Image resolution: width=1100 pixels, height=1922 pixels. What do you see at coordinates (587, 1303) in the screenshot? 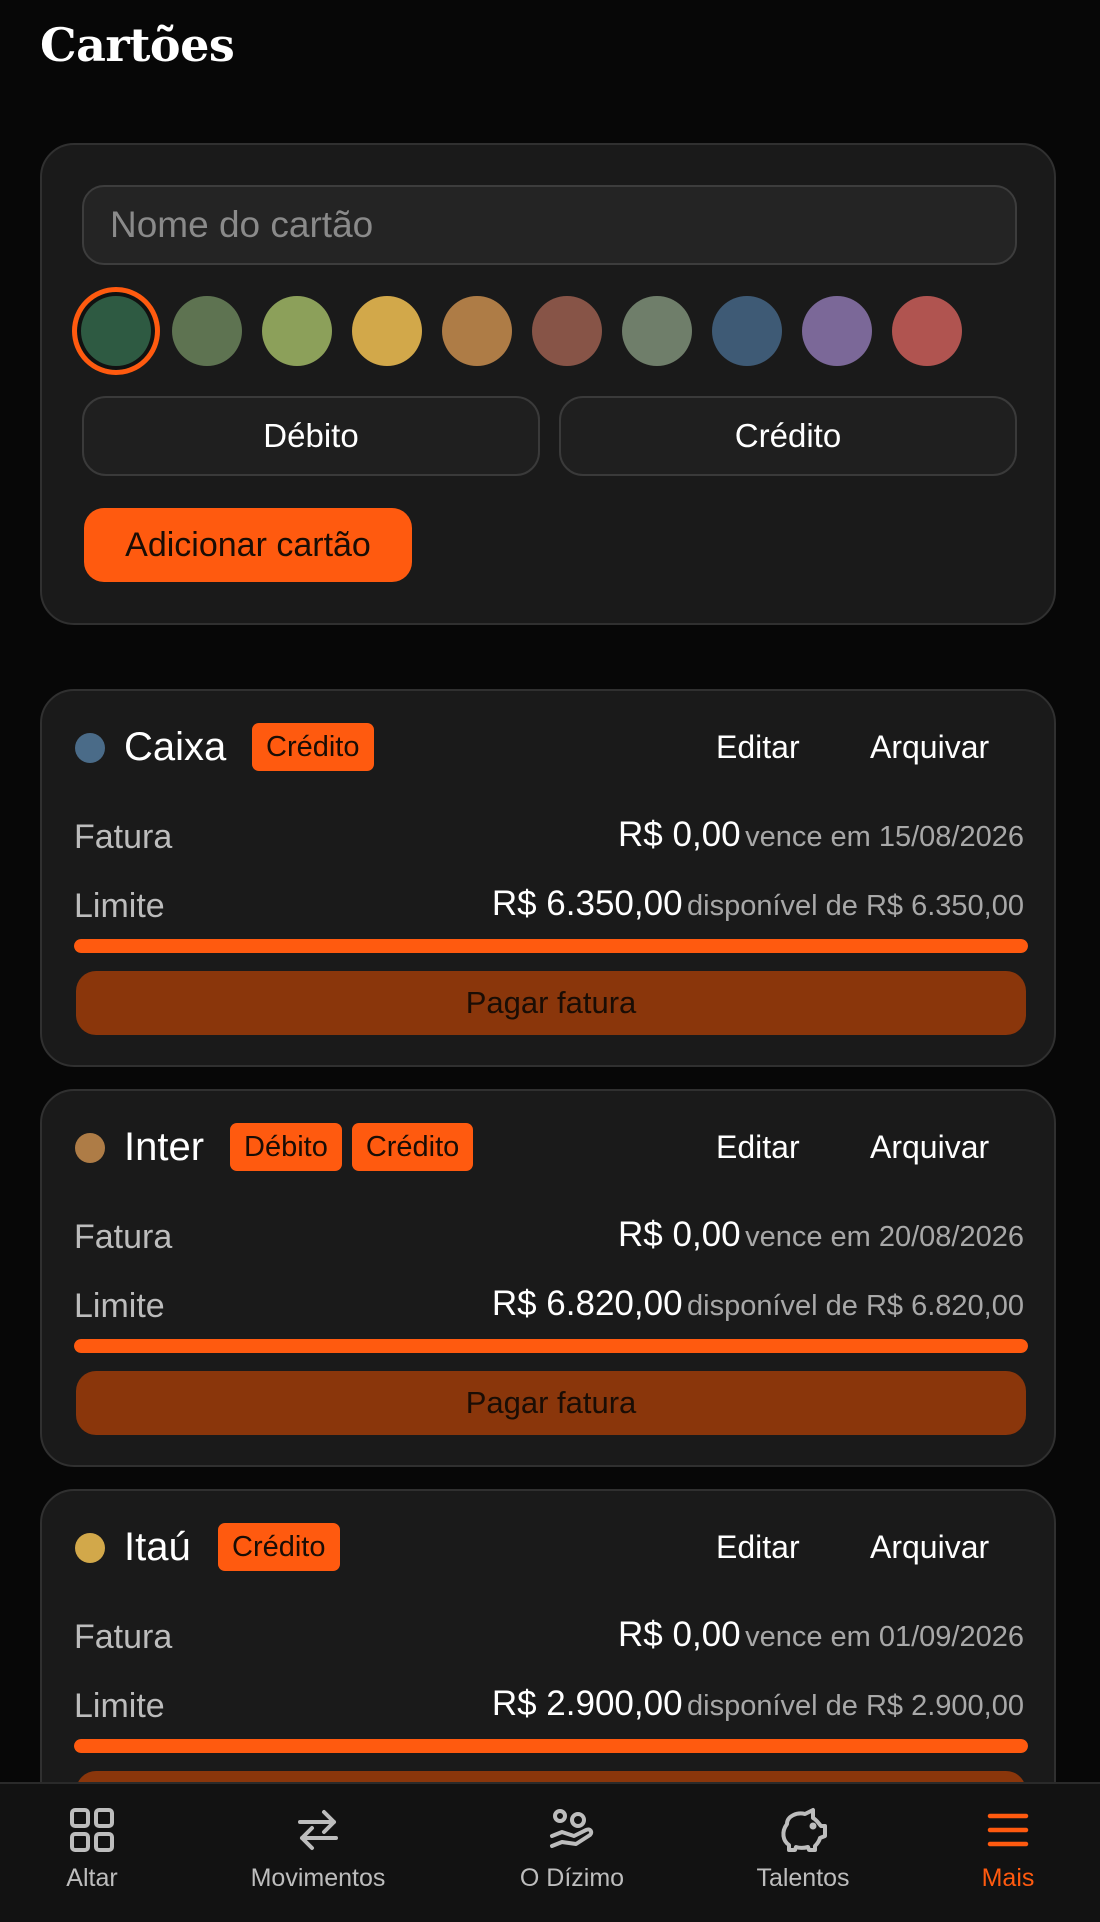
I see `limit-amount: R$ 6.820,00` at bounding box center [587, 1303].